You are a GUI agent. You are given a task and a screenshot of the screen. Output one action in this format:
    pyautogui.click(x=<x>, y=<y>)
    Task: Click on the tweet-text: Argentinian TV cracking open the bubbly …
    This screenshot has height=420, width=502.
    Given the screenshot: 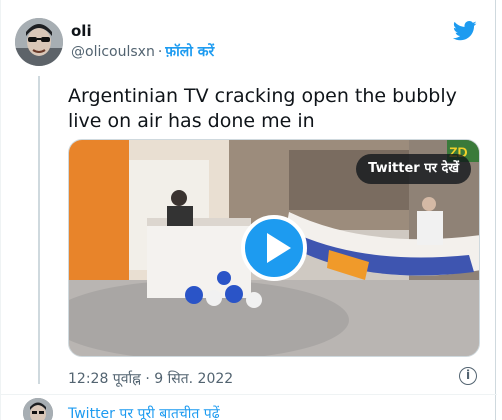 What is the action you would take?
    pyautogui.click(x=262, y=108)
    